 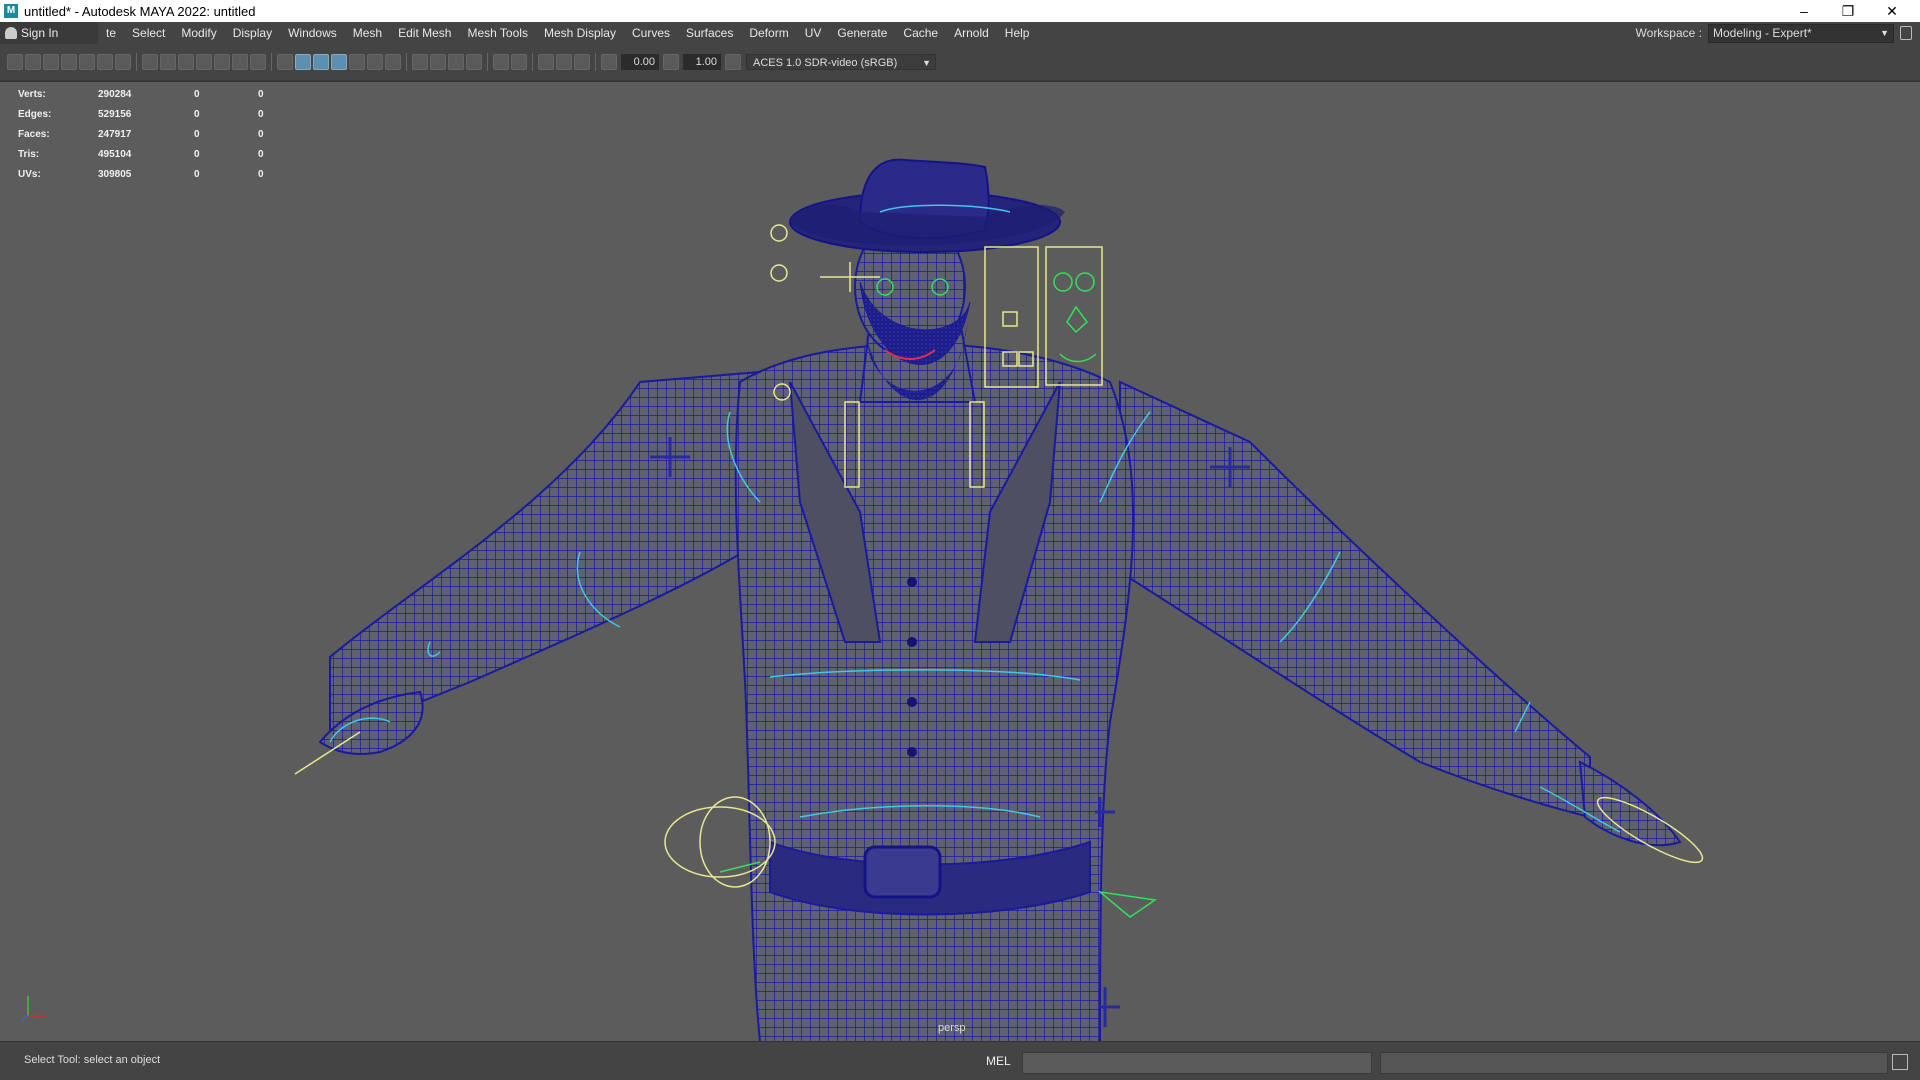 What do you see at coordinates (582, 62) in the screenshot?
I see `backface-culling-icon` at bounding box center [582, 62].